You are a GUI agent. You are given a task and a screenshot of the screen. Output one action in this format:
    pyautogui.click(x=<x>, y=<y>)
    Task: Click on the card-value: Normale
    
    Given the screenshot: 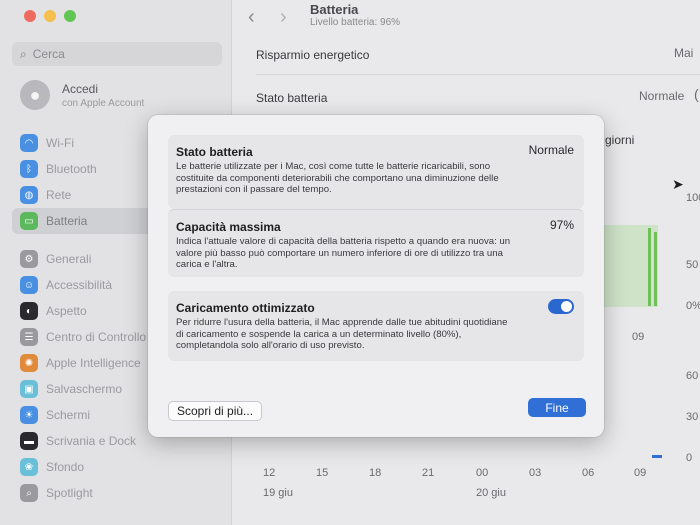 What is the action you would take?
    pyautogui.click(x=551, y=150)
    